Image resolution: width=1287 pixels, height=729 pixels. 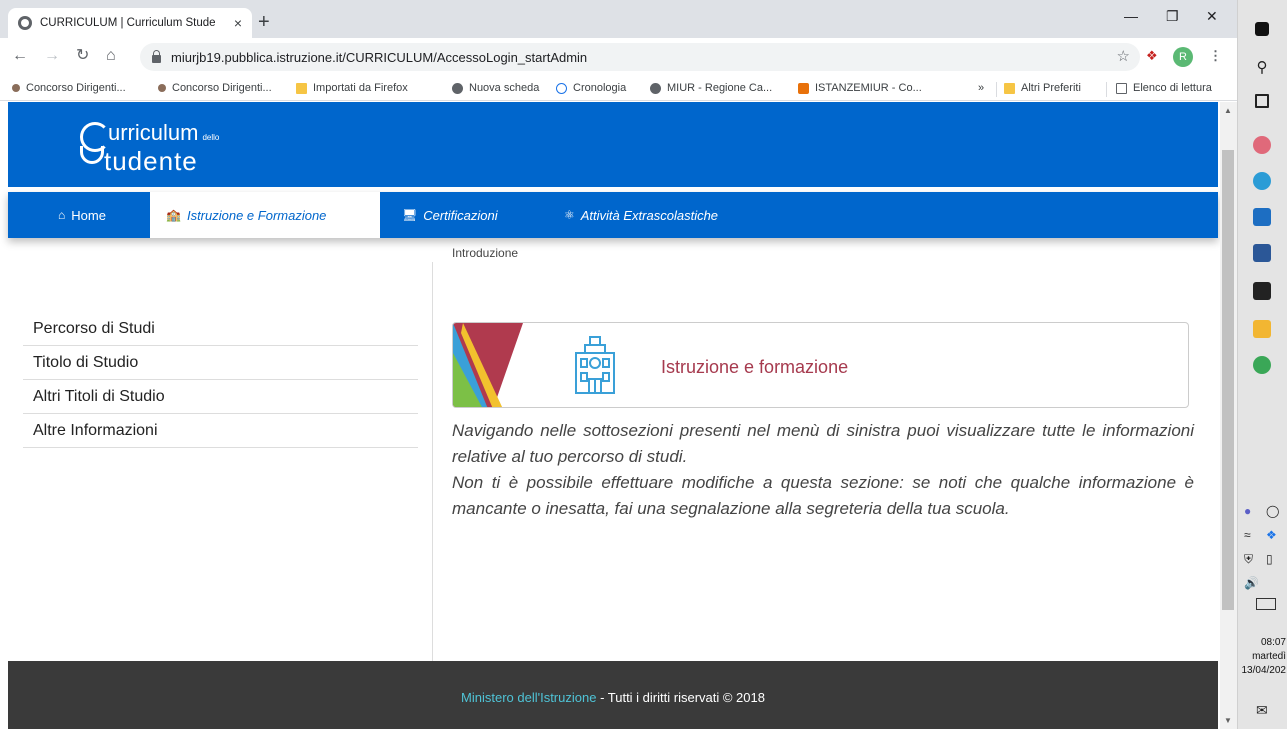 I want to click on minimize-icon: —, so click(x=1131, y=16).